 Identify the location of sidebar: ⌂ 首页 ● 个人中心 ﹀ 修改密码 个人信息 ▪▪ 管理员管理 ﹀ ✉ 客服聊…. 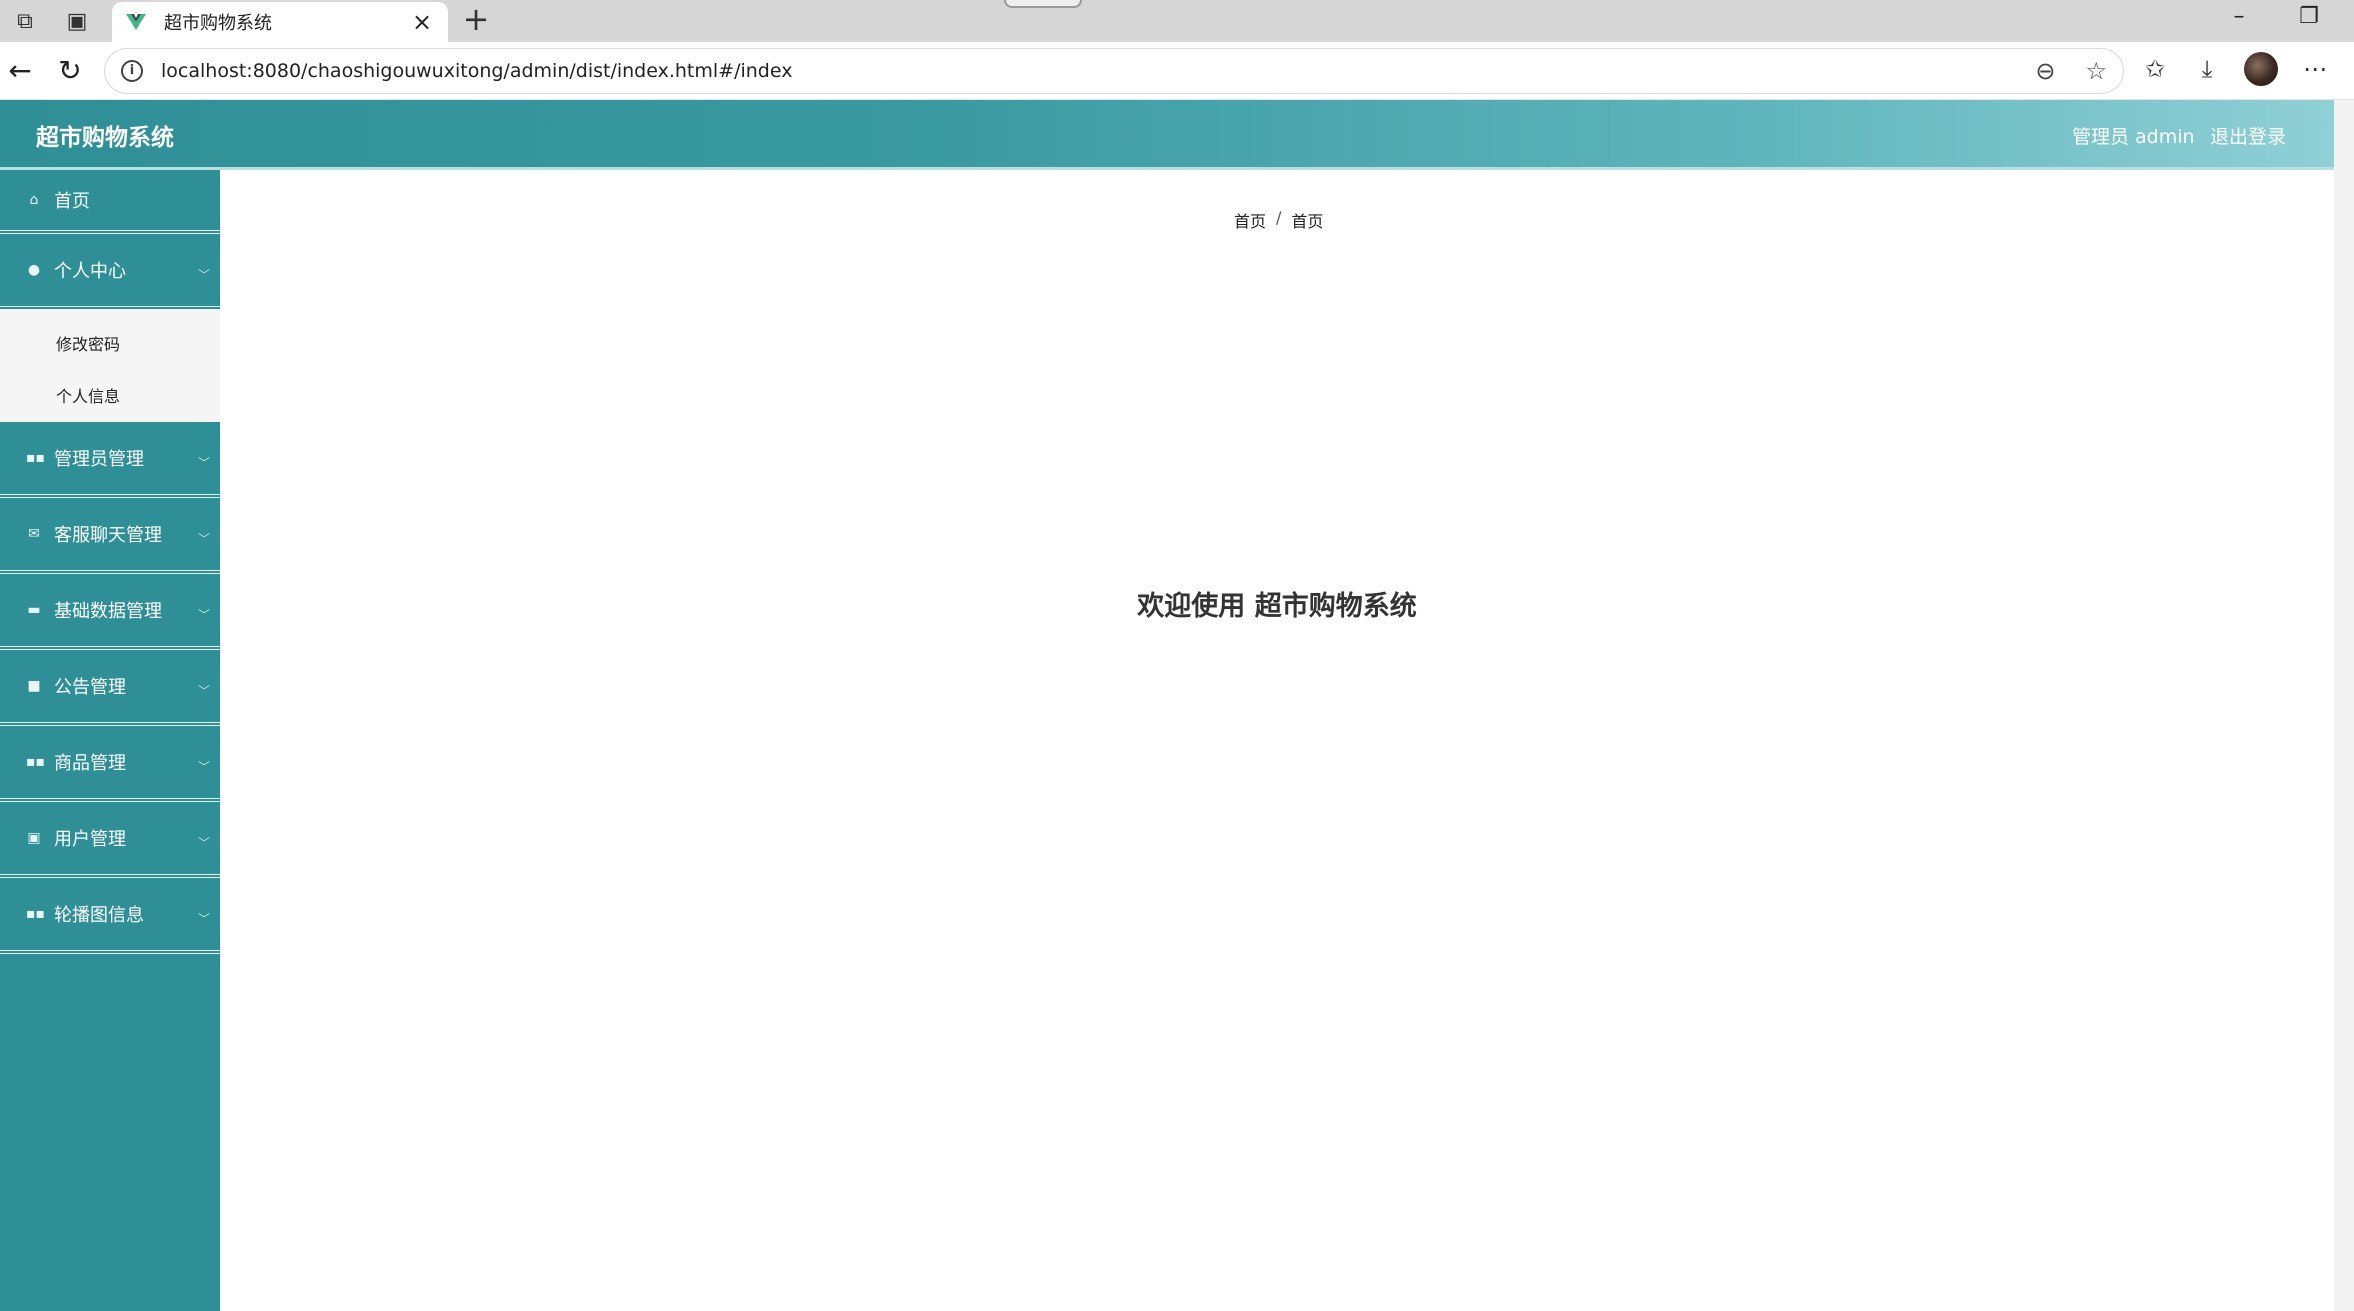
(110, 740).